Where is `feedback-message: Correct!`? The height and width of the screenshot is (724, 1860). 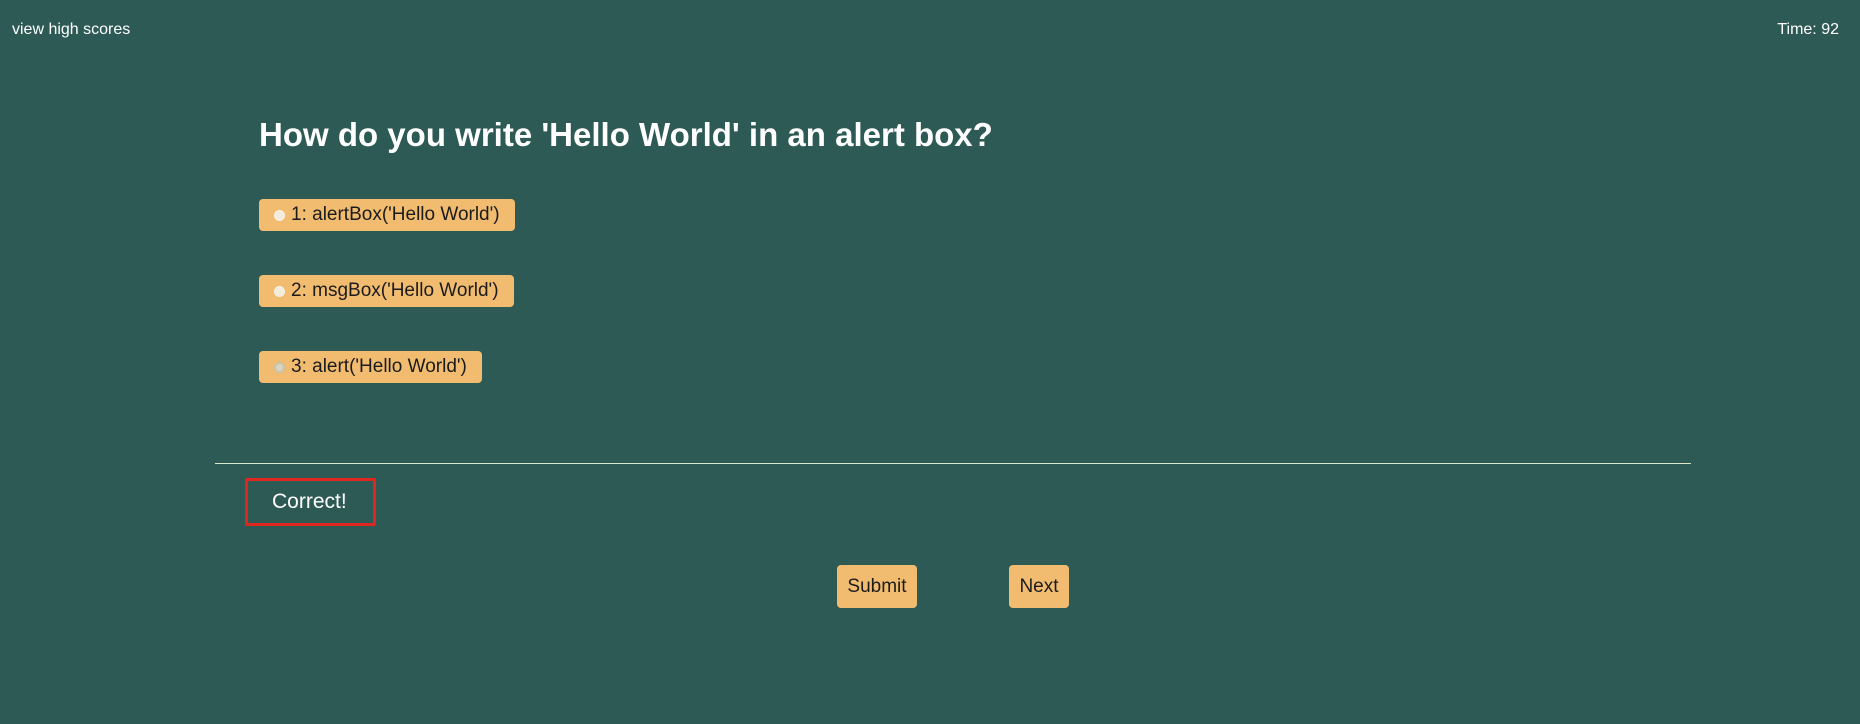 feedback-message: Correct! is located at coordinates (310, 502).